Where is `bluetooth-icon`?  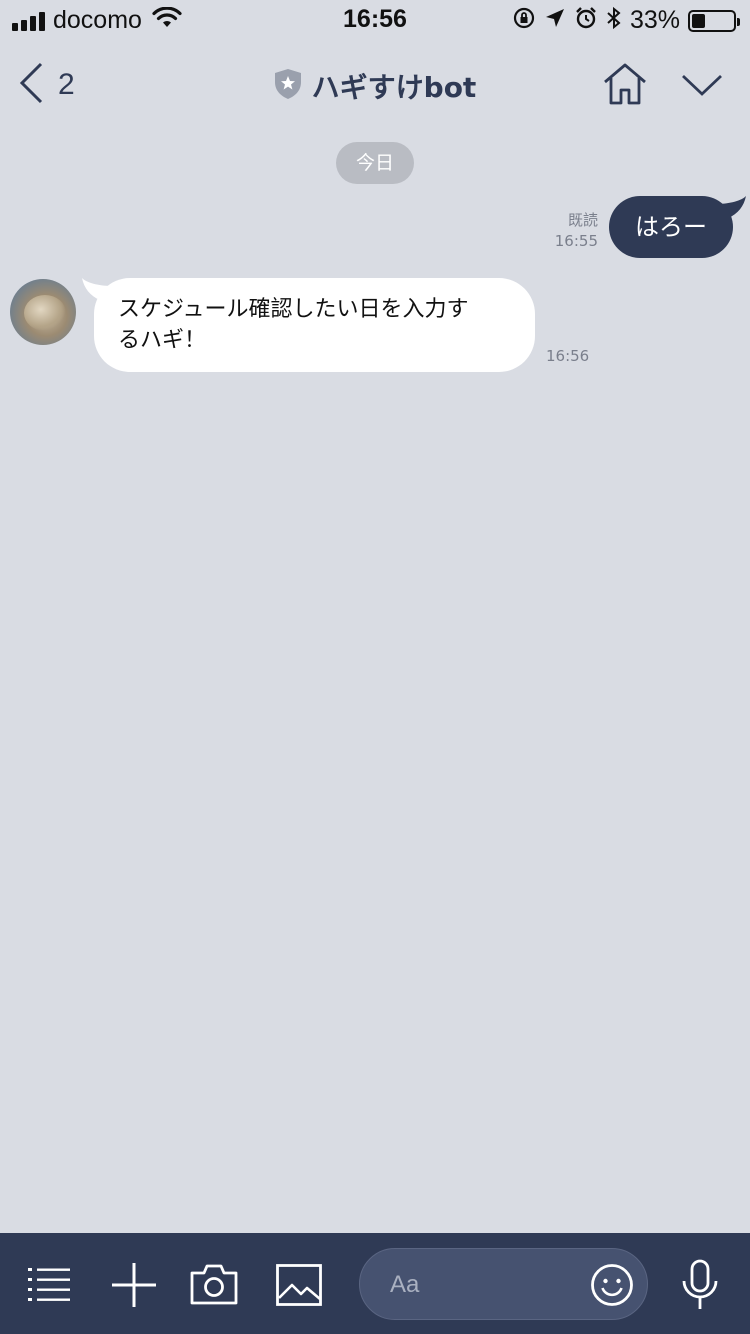
bluetooth-icon is located at coordinates (614, 20).